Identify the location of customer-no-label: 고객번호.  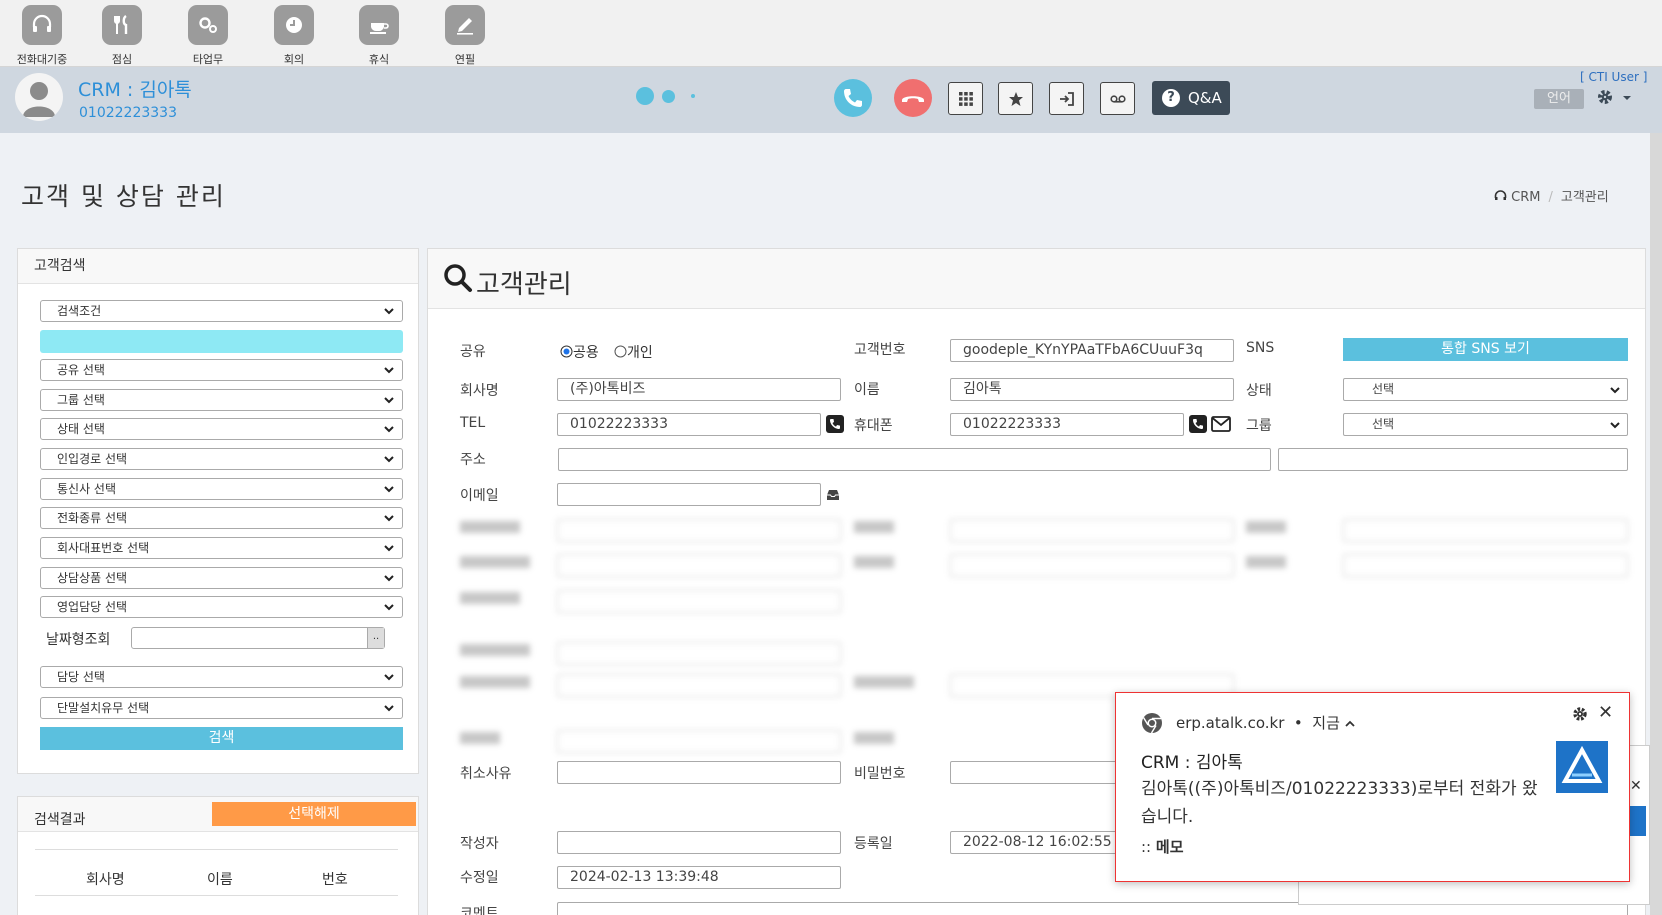
(880, 350).